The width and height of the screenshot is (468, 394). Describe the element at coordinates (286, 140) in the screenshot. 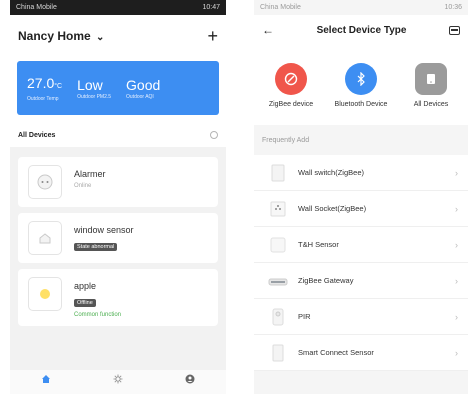

I see `section-heading: Frequently Add` at that location.